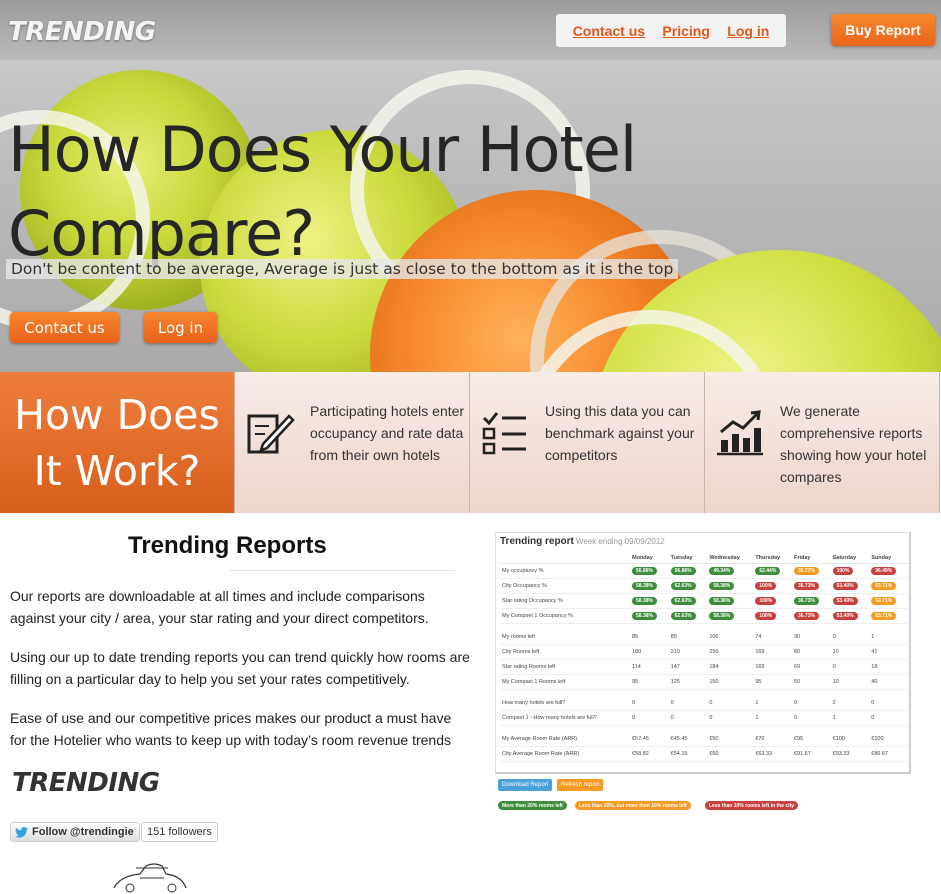 The image size is (941, 894). I want to click on report-row-label: Compset 1 - How many hotels are full?, so click(565, 718).